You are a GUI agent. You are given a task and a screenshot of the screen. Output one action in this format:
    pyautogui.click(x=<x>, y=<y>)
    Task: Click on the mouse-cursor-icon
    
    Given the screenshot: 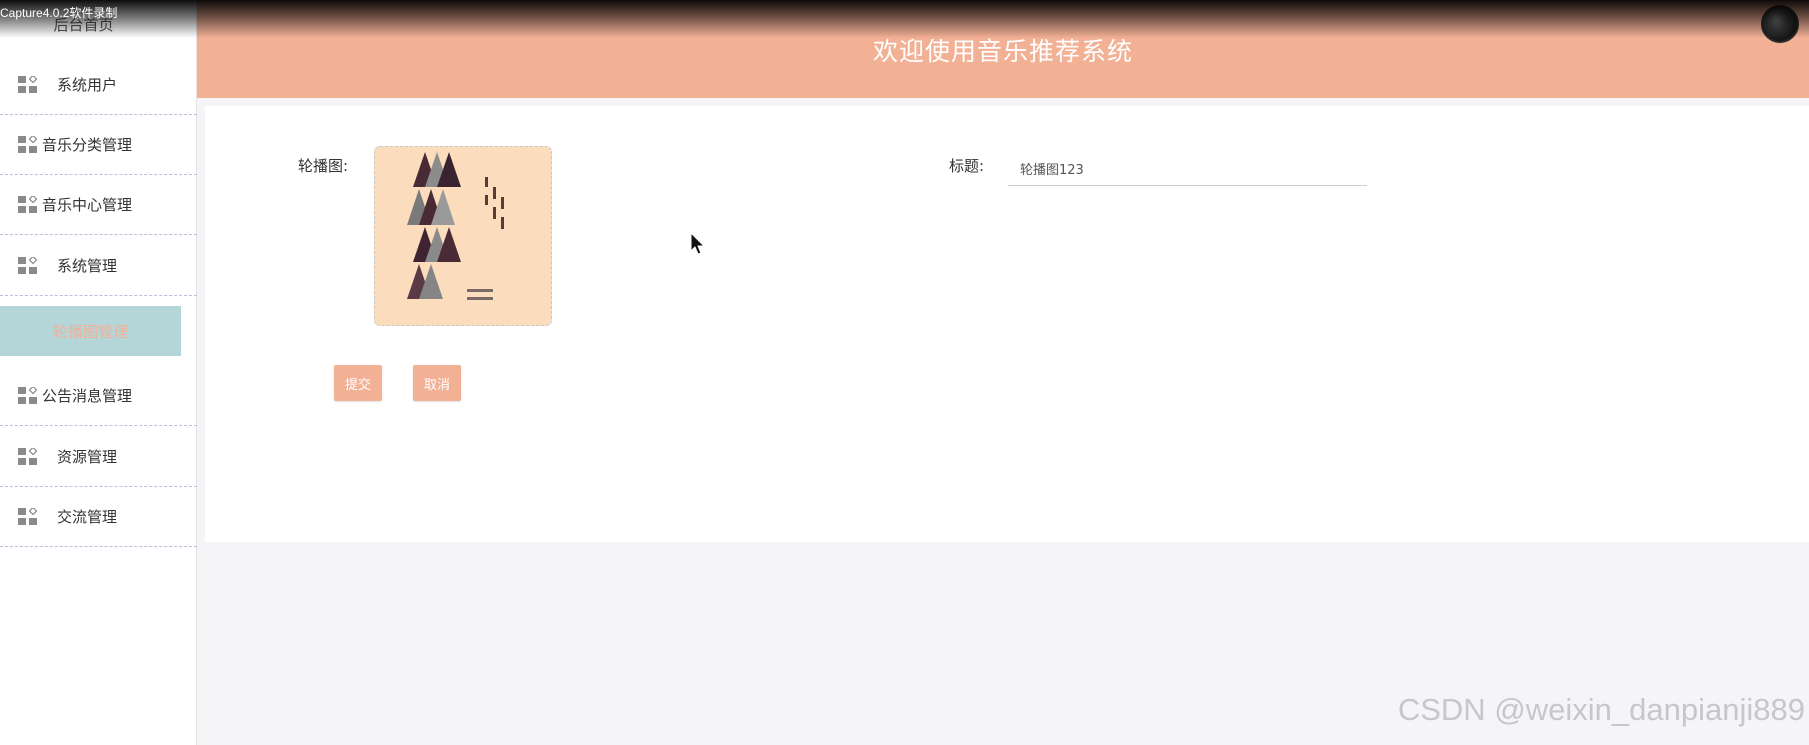 What is the action you would take?
    pyautogui.click(x=698, y=243)
    